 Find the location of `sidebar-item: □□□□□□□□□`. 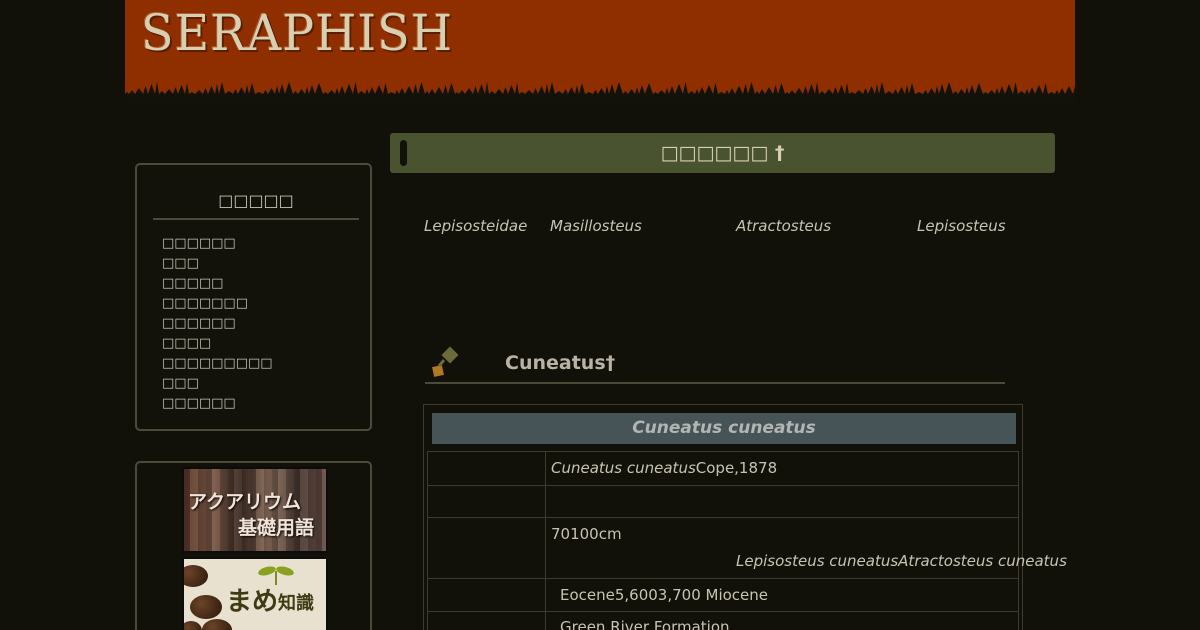

sidebar-item: □□□□□□□□□ is located at coordinates (217, 364).